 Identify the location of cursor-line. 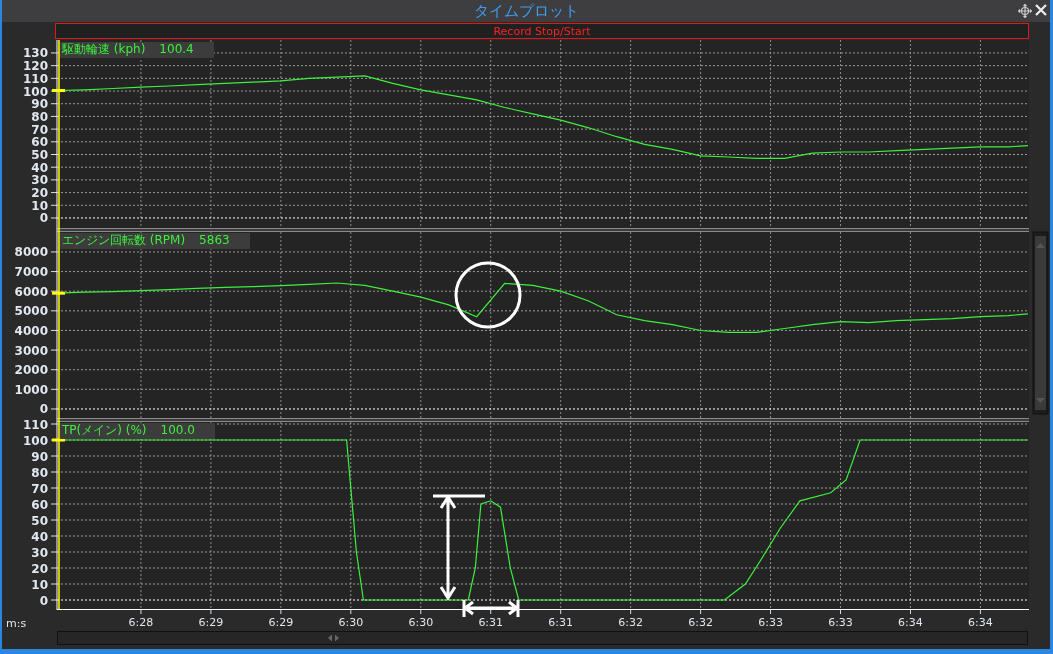
(59, 134).